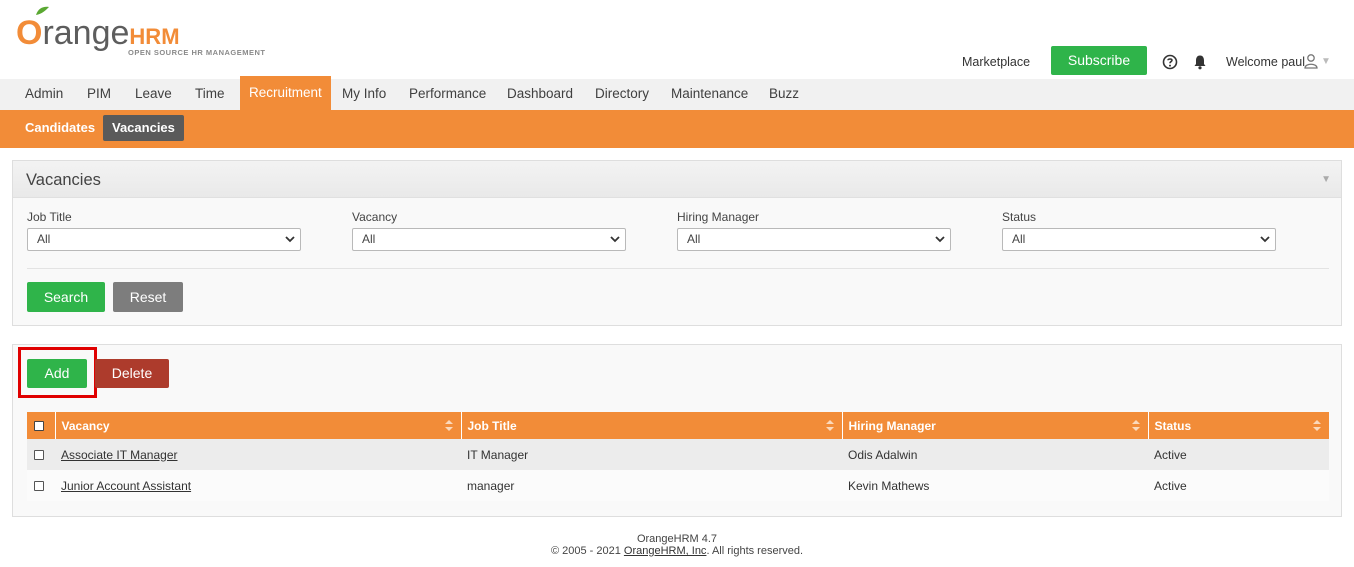 This screenshot has height=567, width=1354. What do you see at coordinates (258, 425) in the screenshot?
I see `column-header-vacancy: Vacancy` at bounding box center [258, 425].